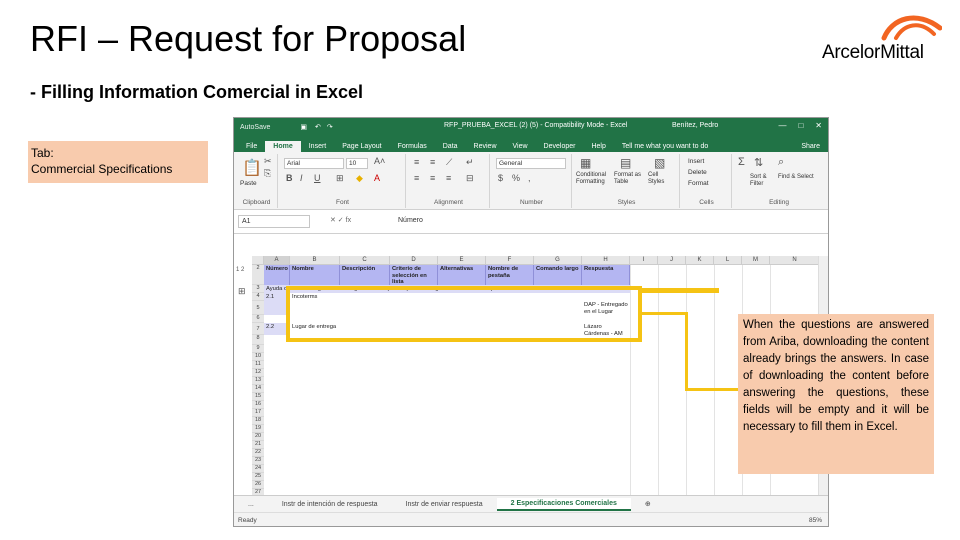 The height and width of the screenshot is (540, 960). Describe the element at coordinates (258, 445) in the screenshot. I see `row-header: 21` at that location.